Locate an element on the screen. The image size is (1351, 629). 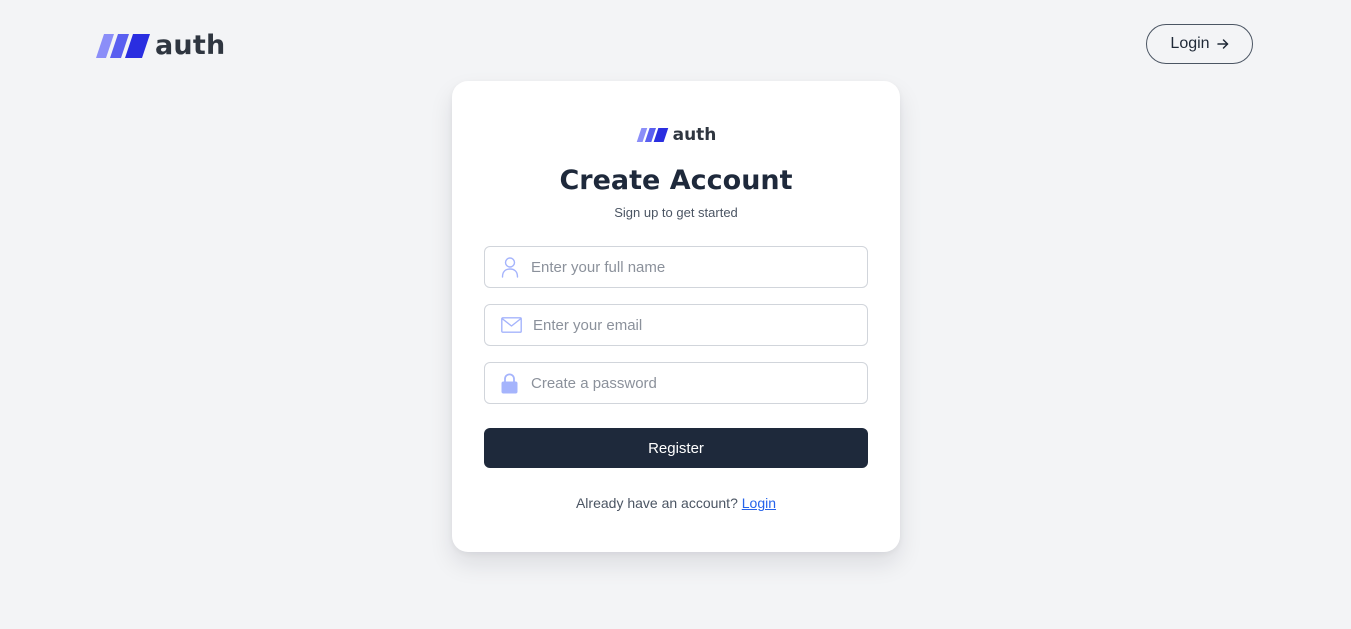
login-prompt: Already have an account? Login is located at coordinates (676, 503).